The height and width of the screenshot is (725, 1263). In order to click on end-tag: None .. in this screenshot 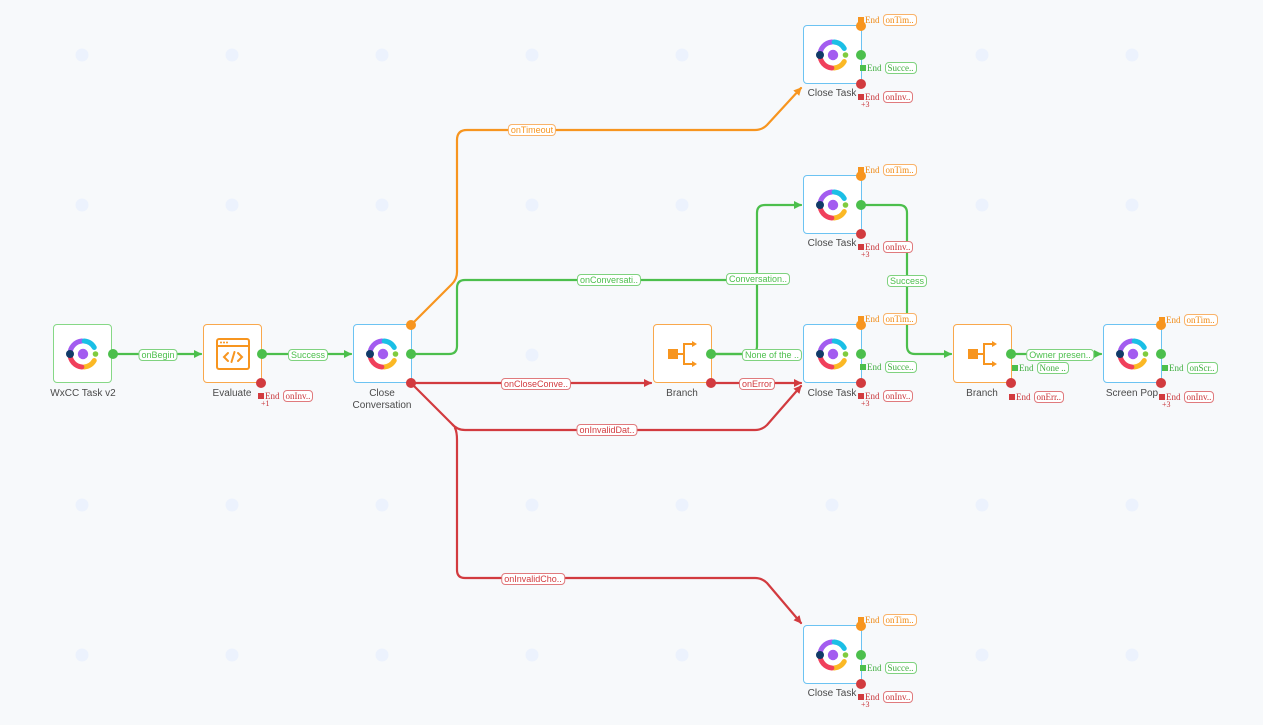, I will do `click(1052, 368)`.